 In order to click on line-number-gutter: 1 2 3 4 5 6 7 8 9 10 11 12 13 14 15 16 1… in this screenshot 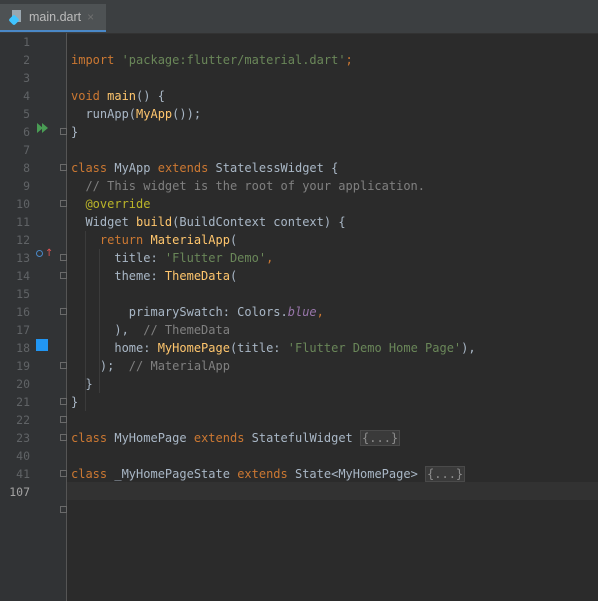, I will do `click(33, 317)`.